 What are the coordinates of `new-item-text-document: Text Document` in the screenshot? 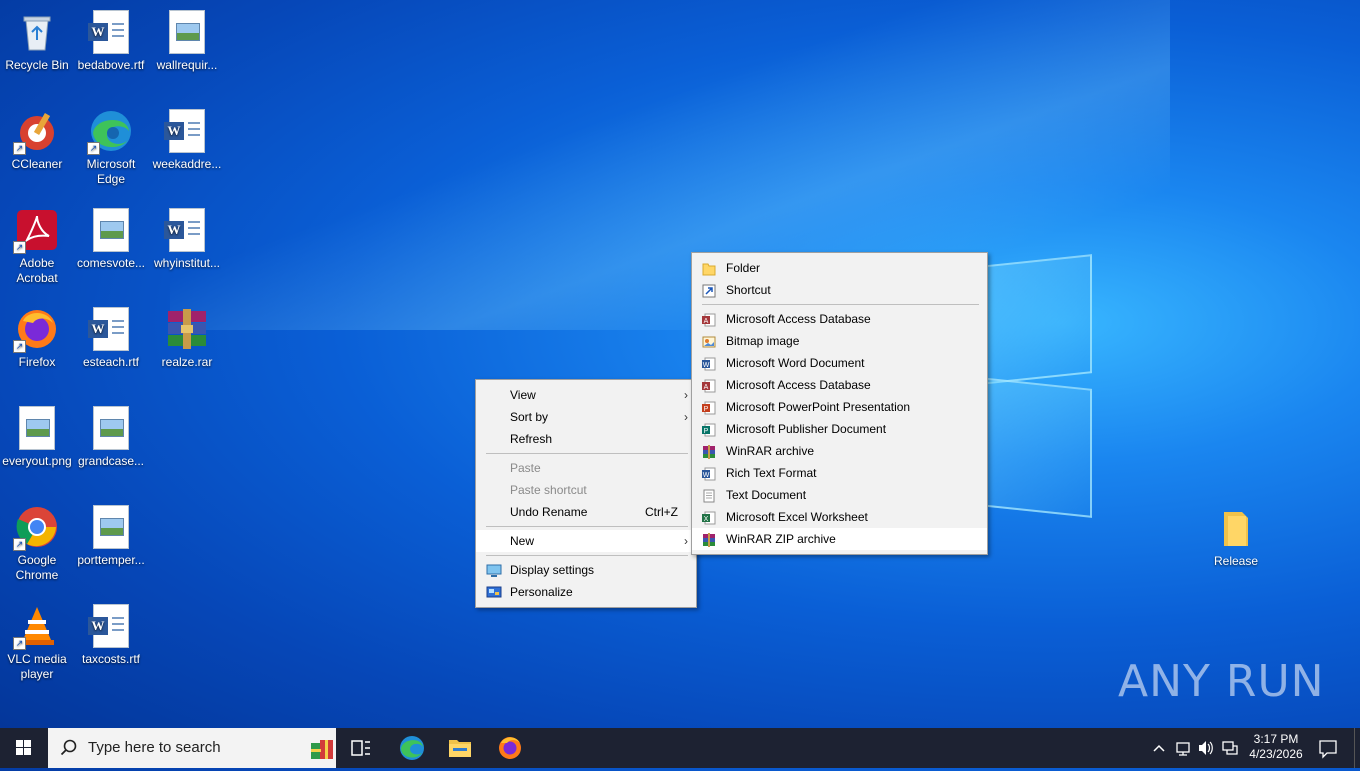 It's located at (839, 495).